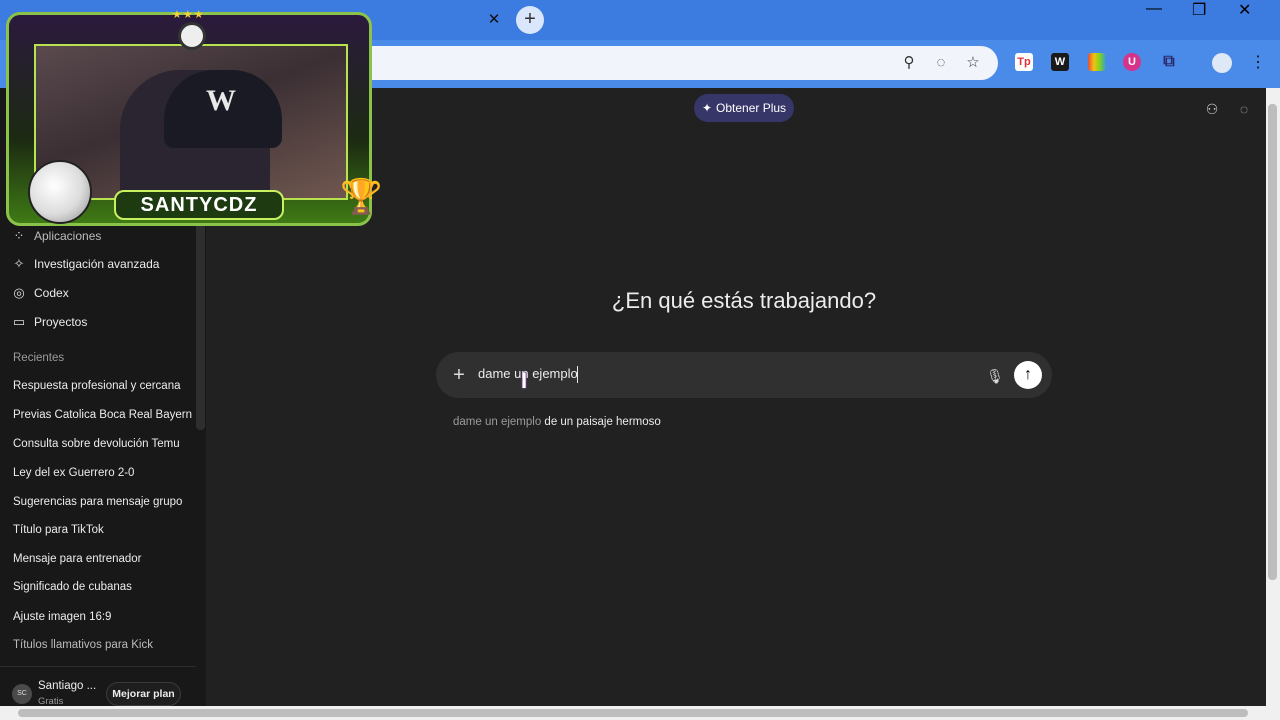 This screenshot has width=1280, height=720. What do you see at coordinates (103, 386) in the screenshot?
I see `recent-chat-item: Respuesta profesional y cercana` at bounding box center [103, 386].